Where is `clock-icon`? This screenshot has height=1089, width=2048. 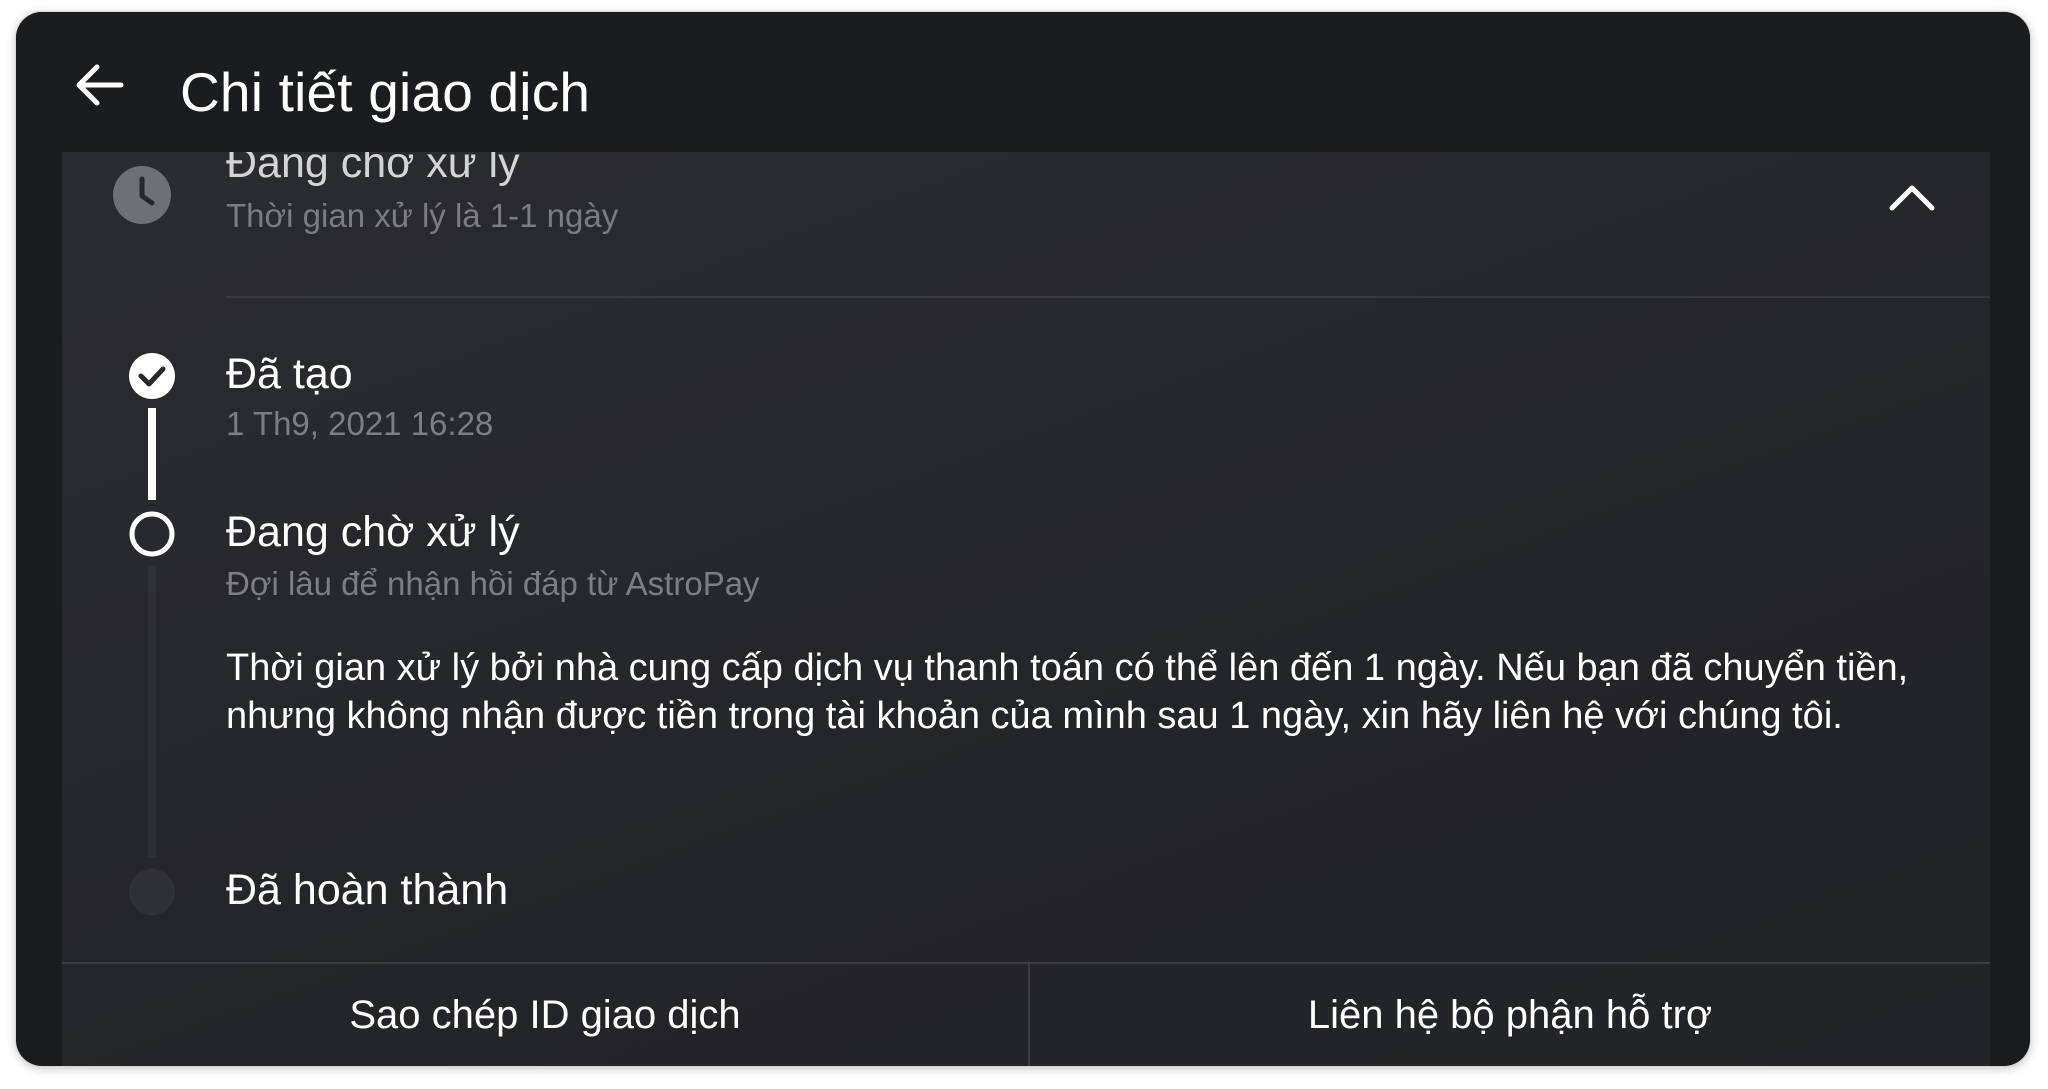 clock-icon is located at coordinates (142, 195).